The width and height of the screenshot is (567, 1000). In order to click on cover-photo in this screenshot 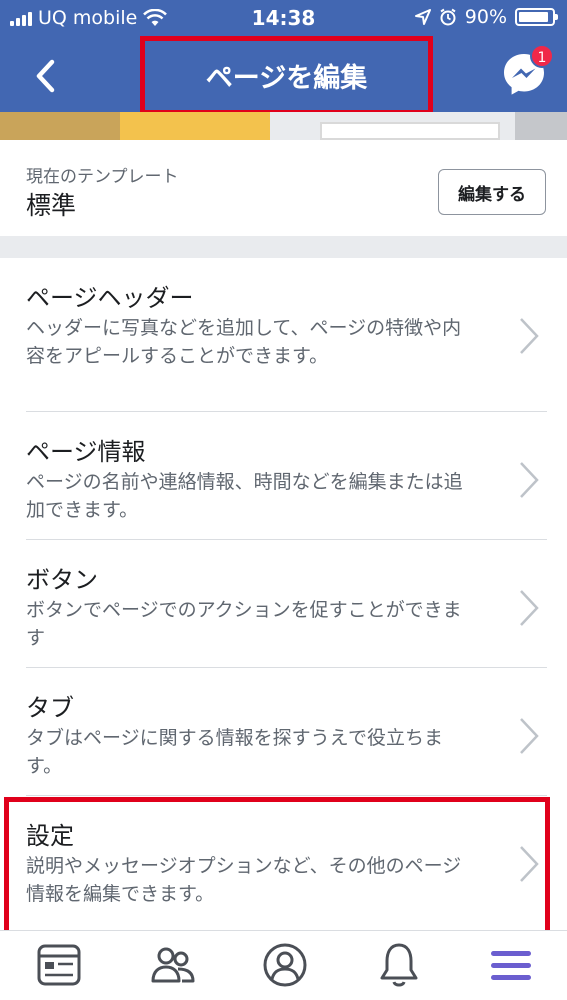, I will do `click(283, 126)`.